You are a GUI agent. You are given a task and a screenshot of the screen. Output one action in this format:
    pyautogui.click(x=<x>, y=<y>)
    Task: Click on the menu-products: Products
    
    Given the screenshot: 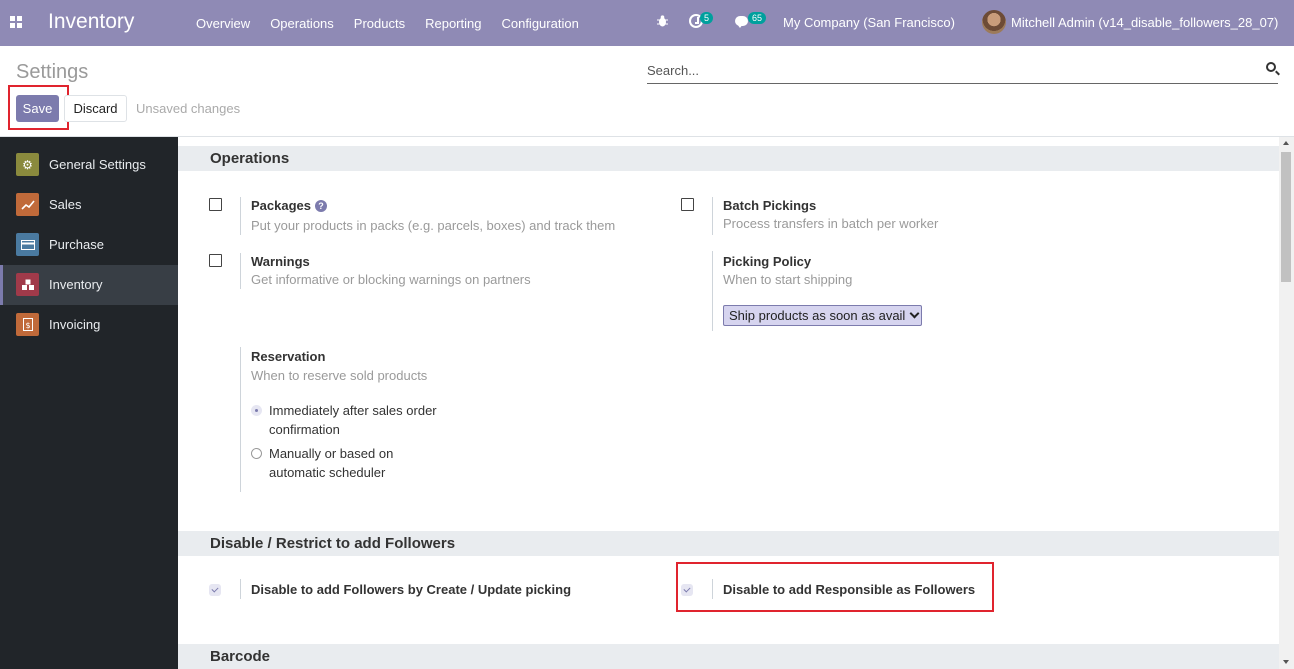 What is the action you would take?
    pyautogui.click(x=379, y=23)
    